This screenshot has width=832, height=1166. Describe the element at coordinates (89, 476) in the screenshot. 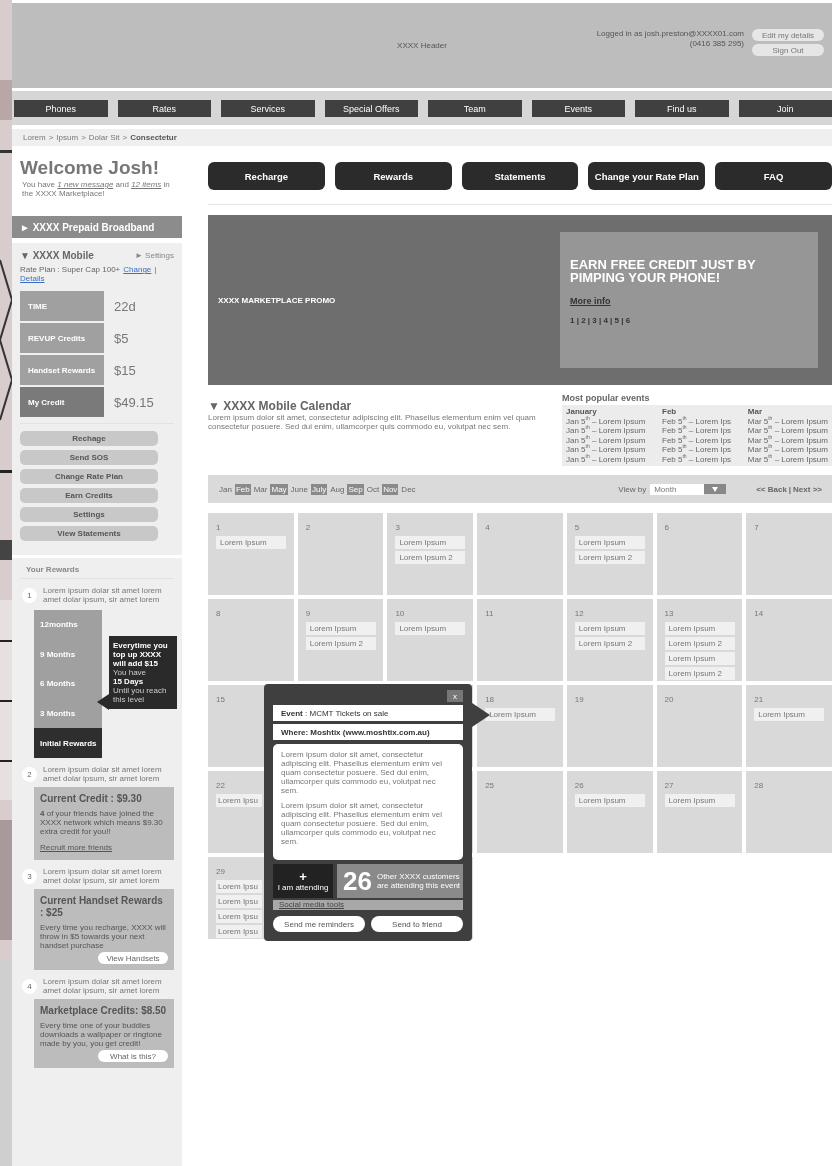

I see `action-button: Change Rate Plan` at that location.